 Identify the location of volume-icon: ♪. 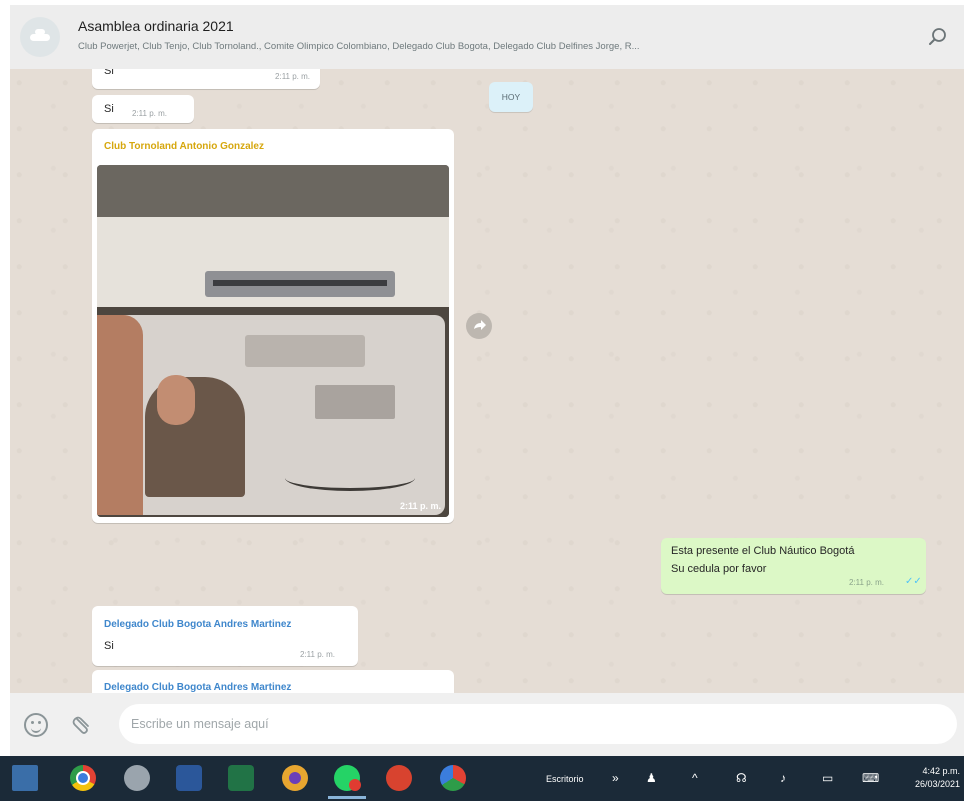
(783, 778).